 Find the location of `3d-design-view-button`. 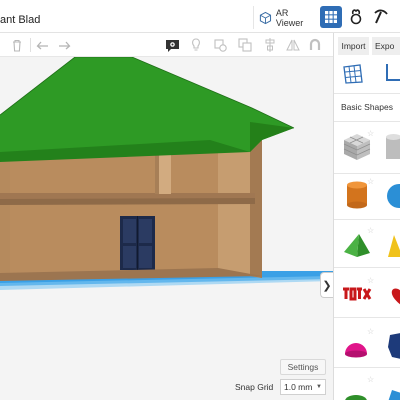

3d-design-view-button is located at coordinates (331, 17).